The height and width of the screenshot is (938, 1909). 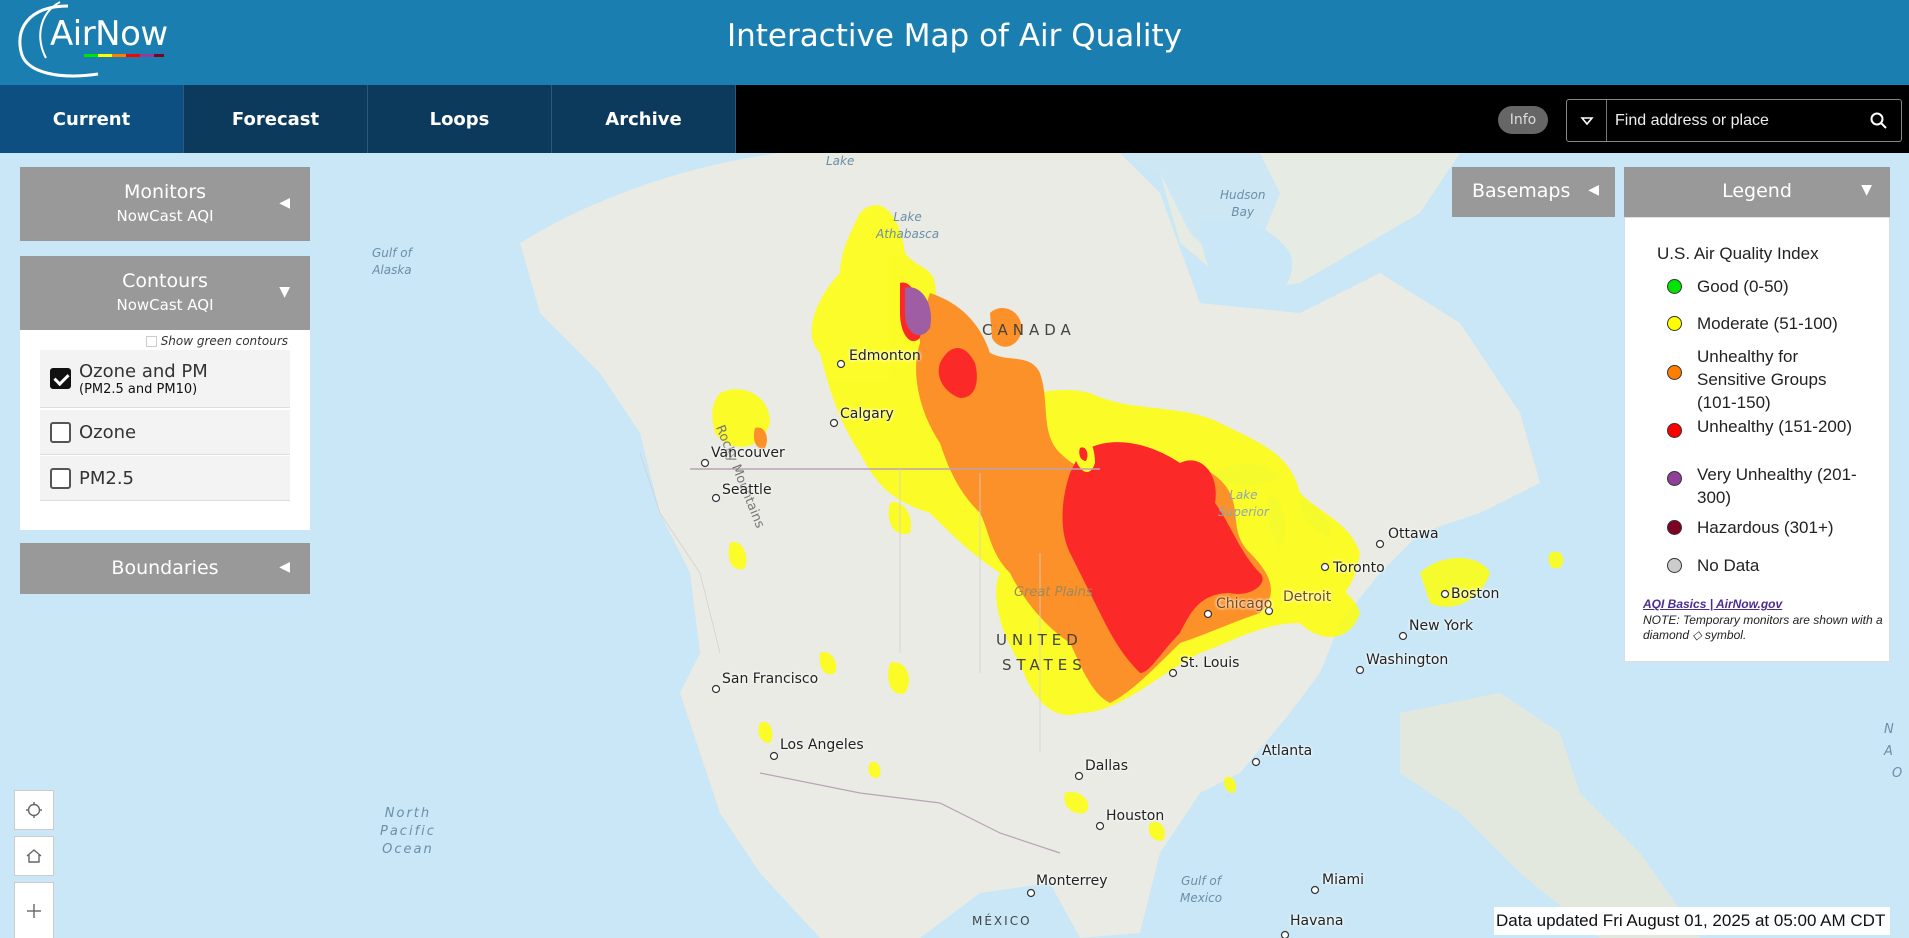 What do you see at coordinates (1343, 880) in the screenshot?
I see `city-label-miami: Miami` at bounding box center [1343, 880].